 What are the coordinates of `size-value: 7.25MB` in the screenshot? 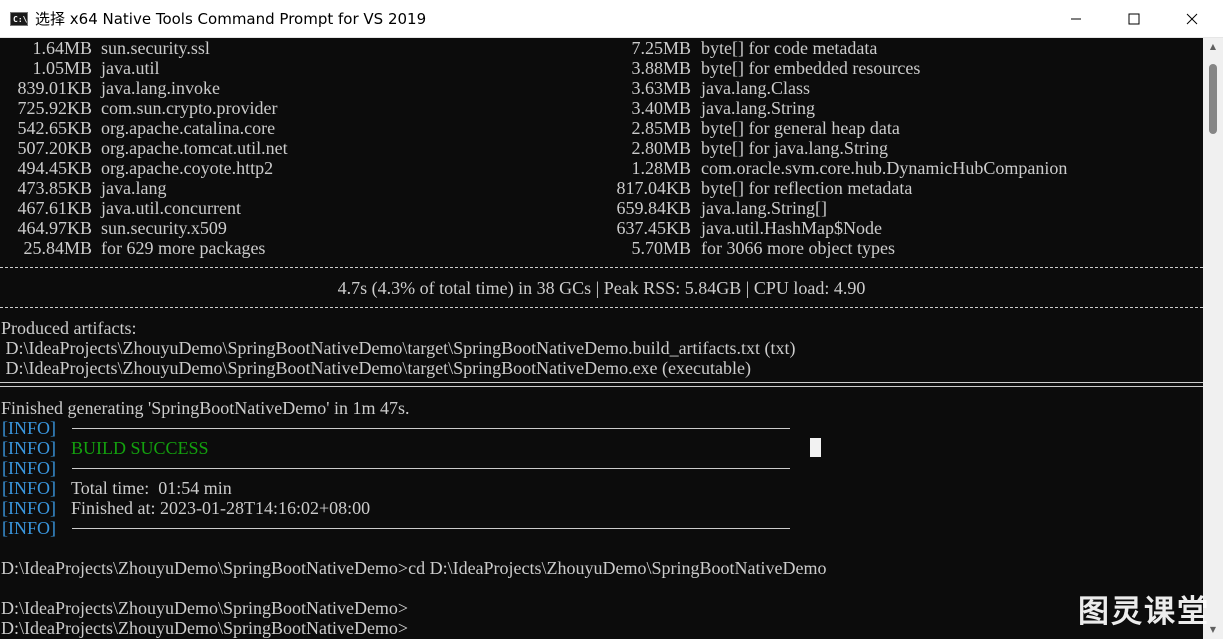 It's located at (661, 48).